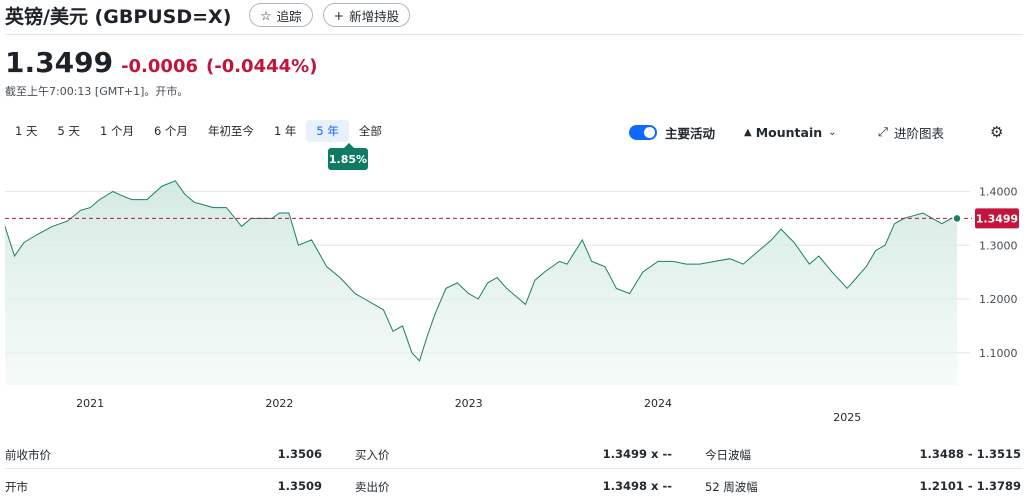 The height and width of the screenshot is (497, 1031). Describe the element at coordinates (289, 16) in the screenshot. I see `follow-label: 追踪` at that location.